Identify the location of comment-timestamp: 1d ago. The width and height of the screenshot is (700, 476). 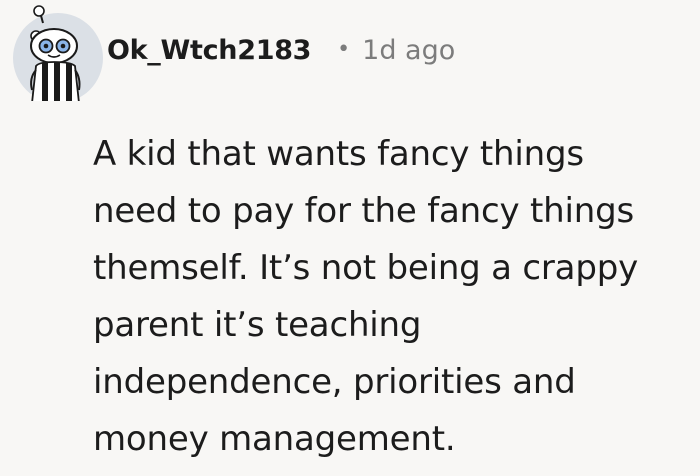
(408, 50).